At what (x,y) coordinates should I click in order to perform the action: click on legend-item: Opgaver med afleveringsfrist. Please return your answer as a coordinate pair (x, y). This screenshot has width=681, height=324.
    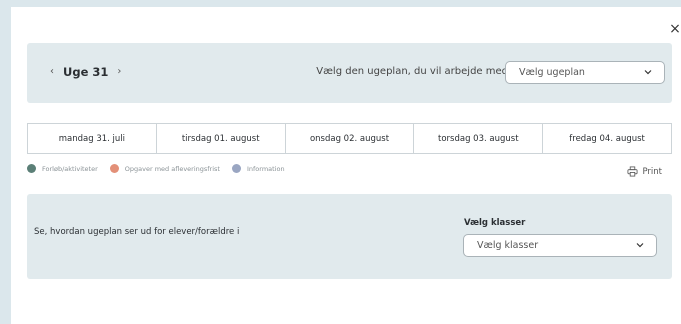
    Looking at the image, I should click on (164, 168).